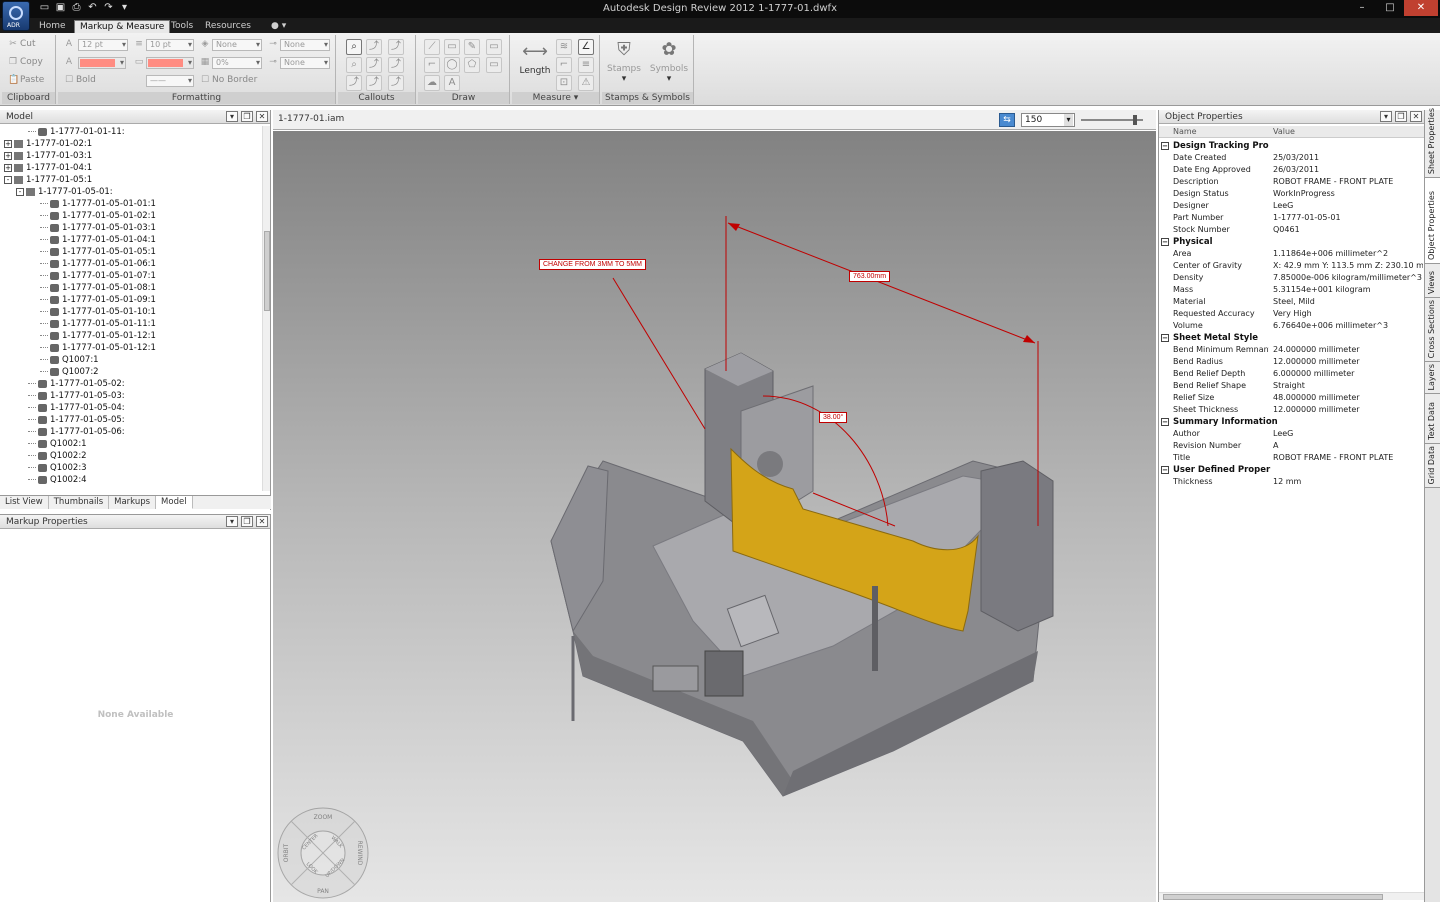 This screenshot has height=902, width=1440. Describe the element at coordinates (20, 191) in the screenshot. I see `collapse-icon: -` at that location.